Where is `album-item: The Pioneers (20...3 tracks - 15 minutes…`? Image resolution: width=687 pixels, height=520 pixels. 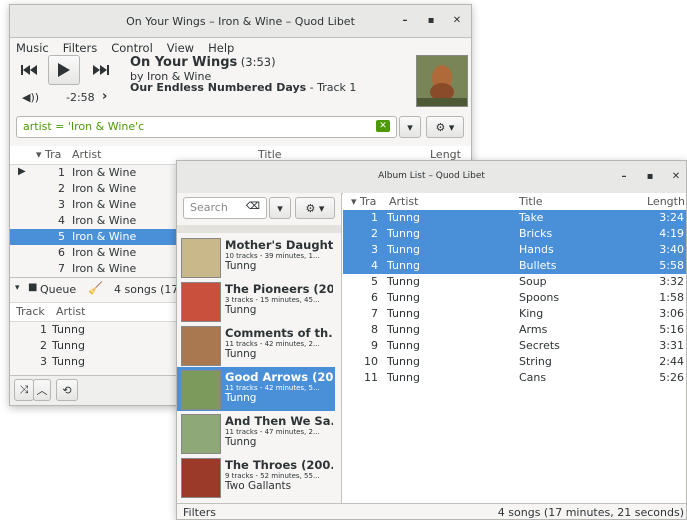 album-item: The Pioneers (20...3 tracks - 15 minutes… is located at coordinates (256, 301).